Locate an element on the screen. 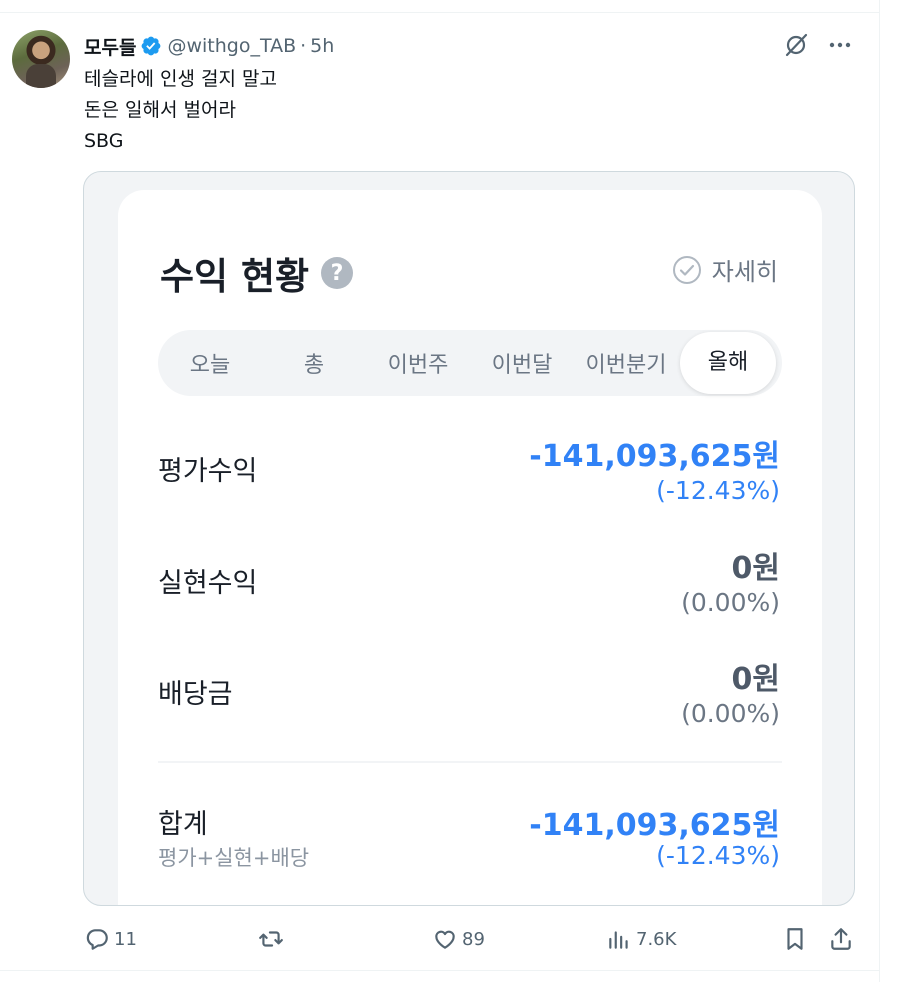  like-count: 89 is located at coordinates (473, 939).